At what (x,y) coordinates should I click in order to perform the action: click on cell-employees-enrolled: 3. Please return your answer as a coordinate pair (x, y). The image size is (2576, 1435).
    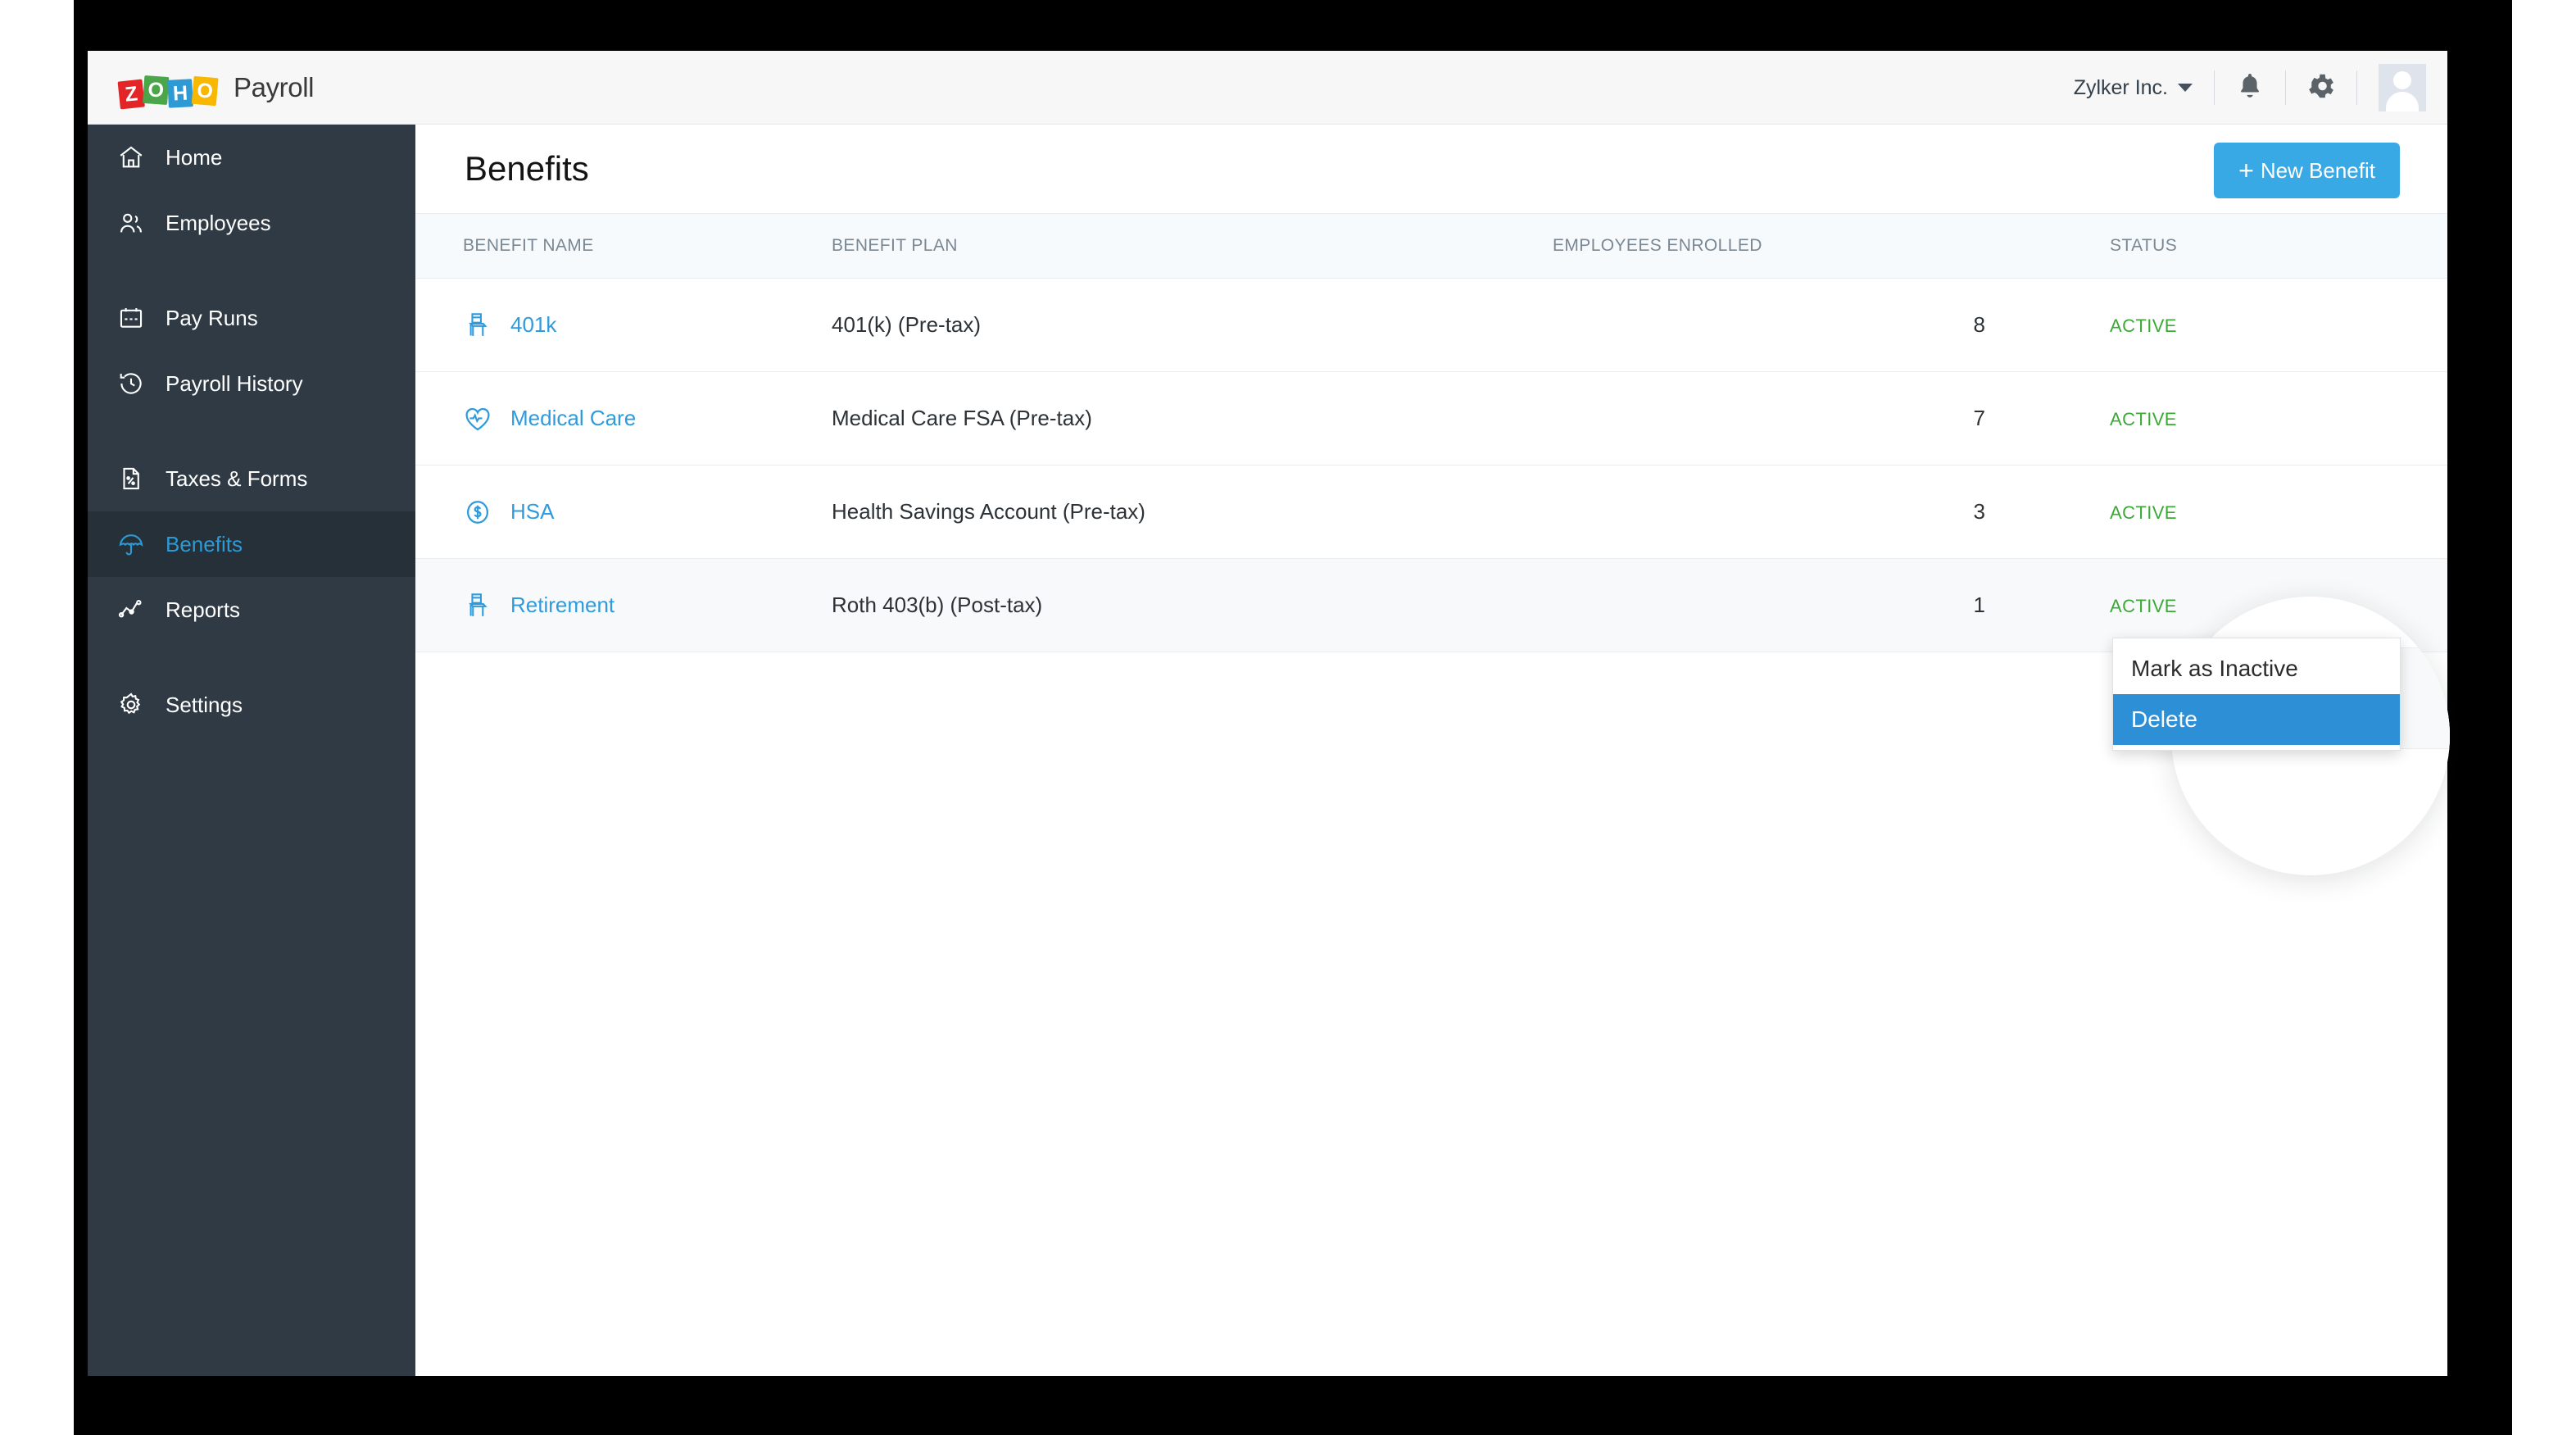
    Looking at the image, I should click on (1807, 512).